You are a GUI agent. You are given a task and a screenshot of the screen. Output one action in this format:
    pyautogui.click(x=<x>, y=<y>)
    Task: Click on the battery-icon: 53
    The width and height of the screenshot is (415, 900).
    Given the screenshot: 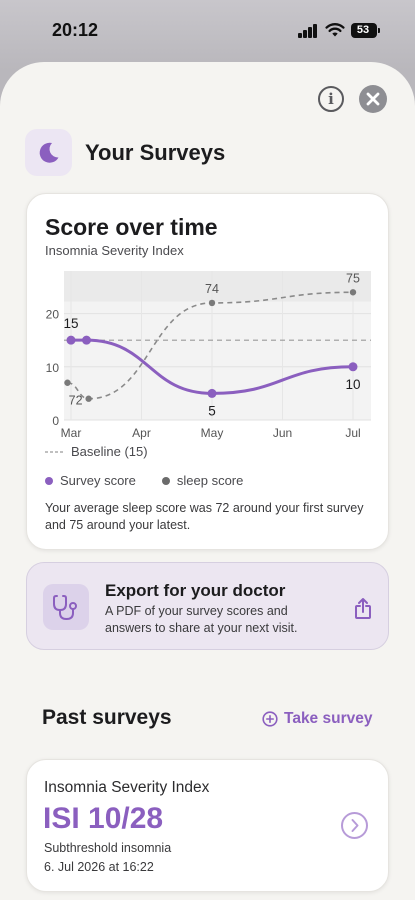 What is the action you would take?
    pyautogui.click(x=364, y=30)
    